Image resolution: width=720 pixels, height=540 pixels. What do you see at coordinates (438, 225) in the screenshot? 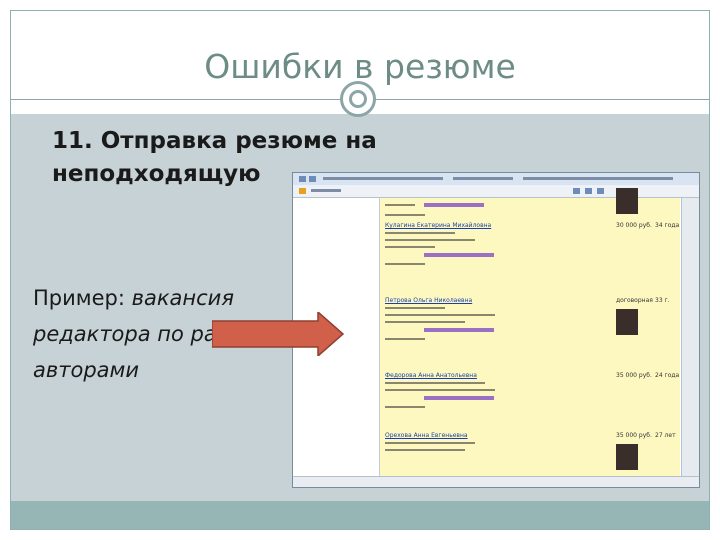
I see `candidate-name: Кулагина Екатерина Михайловна` at bounding box center [438, 225].